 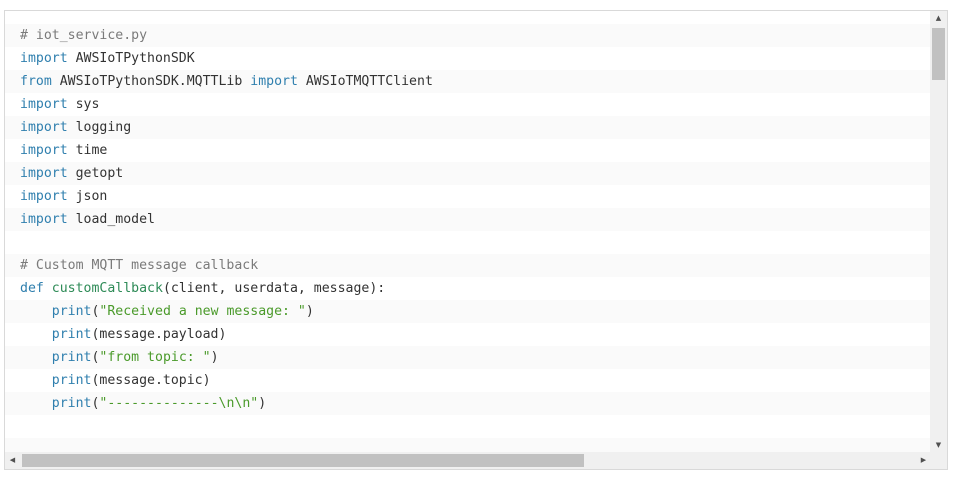 I want to click on code-line: print("--------------\n\n"), so click(x=468, y=403).